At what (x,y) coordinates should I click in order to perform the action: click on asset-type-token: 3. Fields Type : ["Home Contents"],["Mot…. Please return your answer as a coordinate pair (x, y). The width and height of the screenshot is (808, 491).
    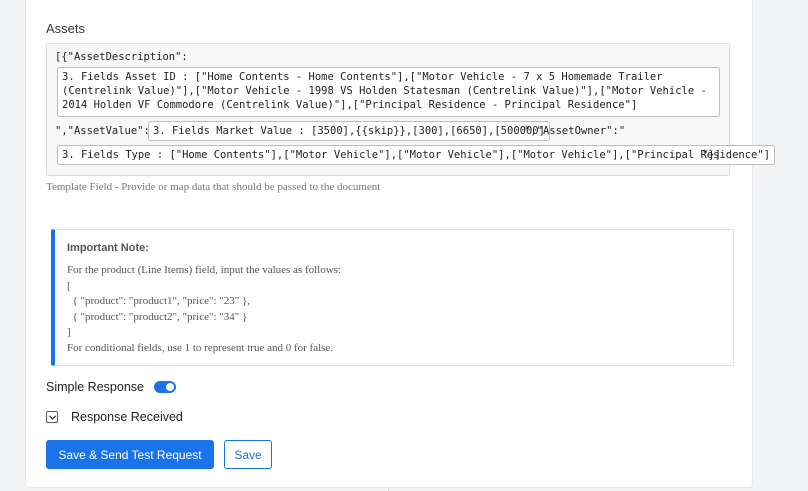
    Looking at the image, I should click on (416, 155).